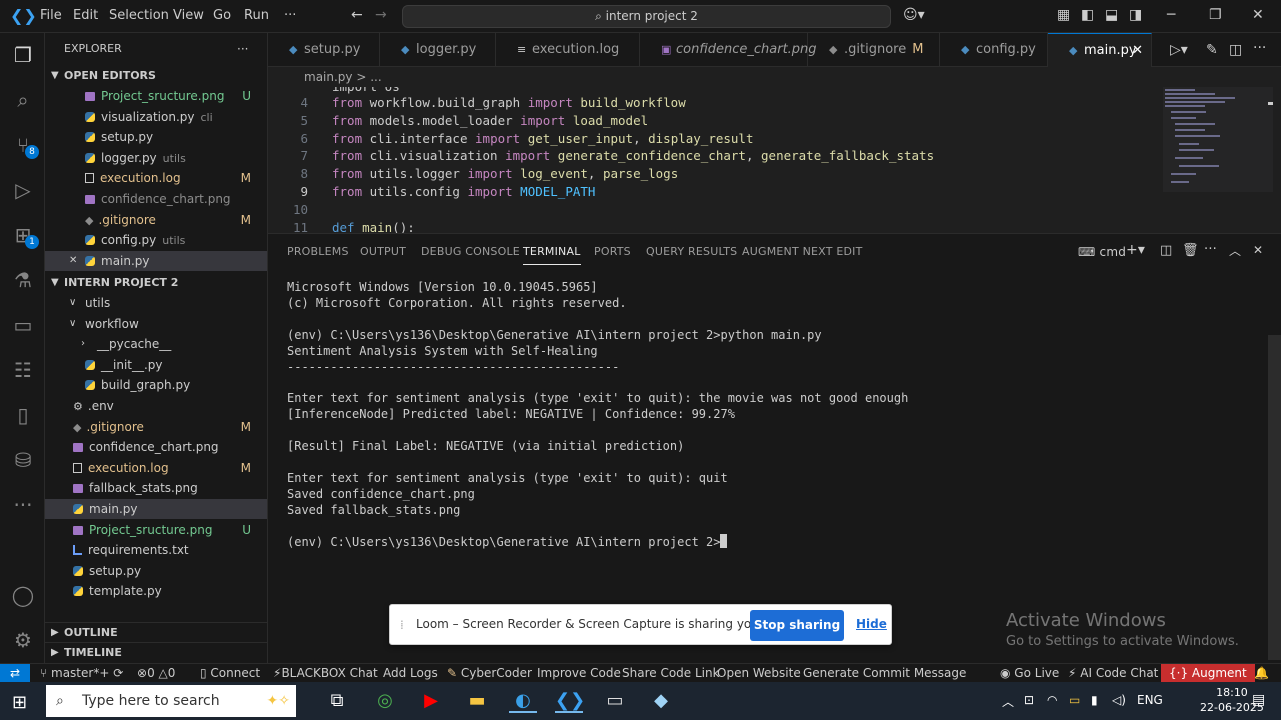 Image resolution: width=1281 pixels, height=720 pixels. What do you see at coordinates (385, 701) in the screenshot?
I see `chrome-icon: ◎` at bounding box center [385, 701].